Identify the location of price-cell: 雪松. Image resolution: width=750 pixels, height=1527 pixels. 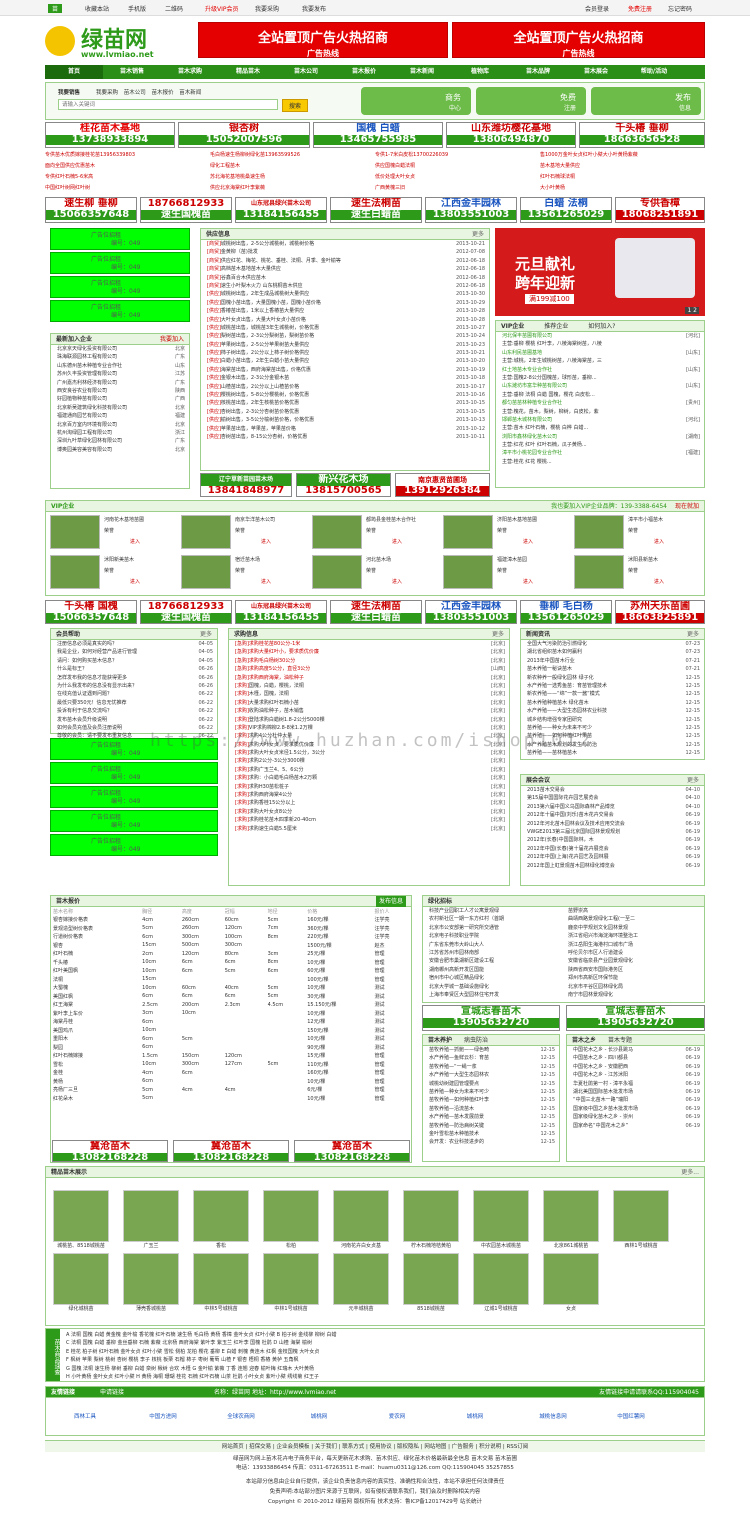
(95, 1064).